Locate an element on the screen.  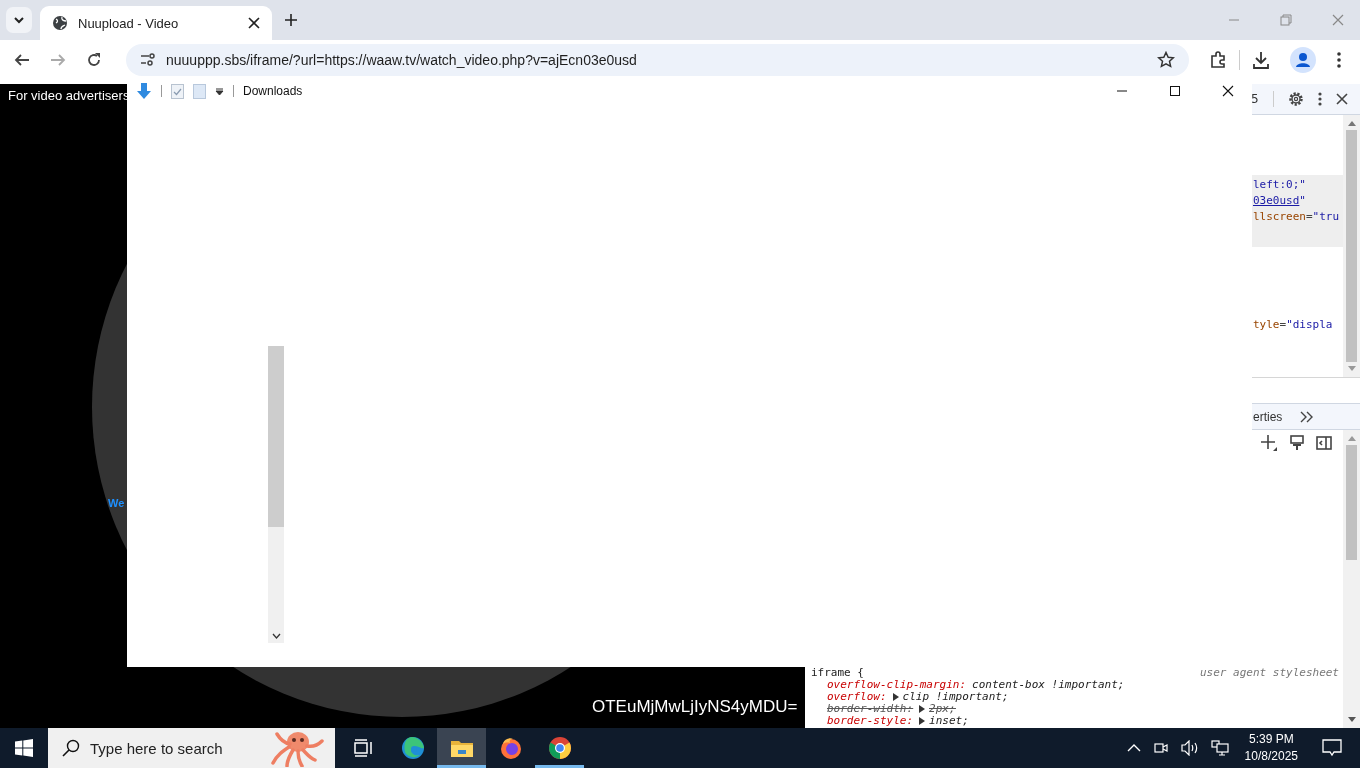
maximize-icon is located at coordinates (1175, 91).